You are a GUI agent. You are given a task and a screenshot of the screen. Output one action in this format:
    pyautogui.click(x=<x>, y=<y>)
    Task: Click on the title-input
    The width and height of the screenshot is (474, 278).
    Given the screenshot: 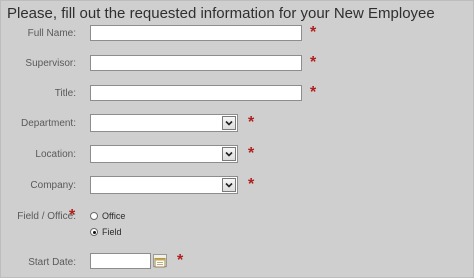 What is the action you would take?
    pyautogui.click(x=196, y=93)
    